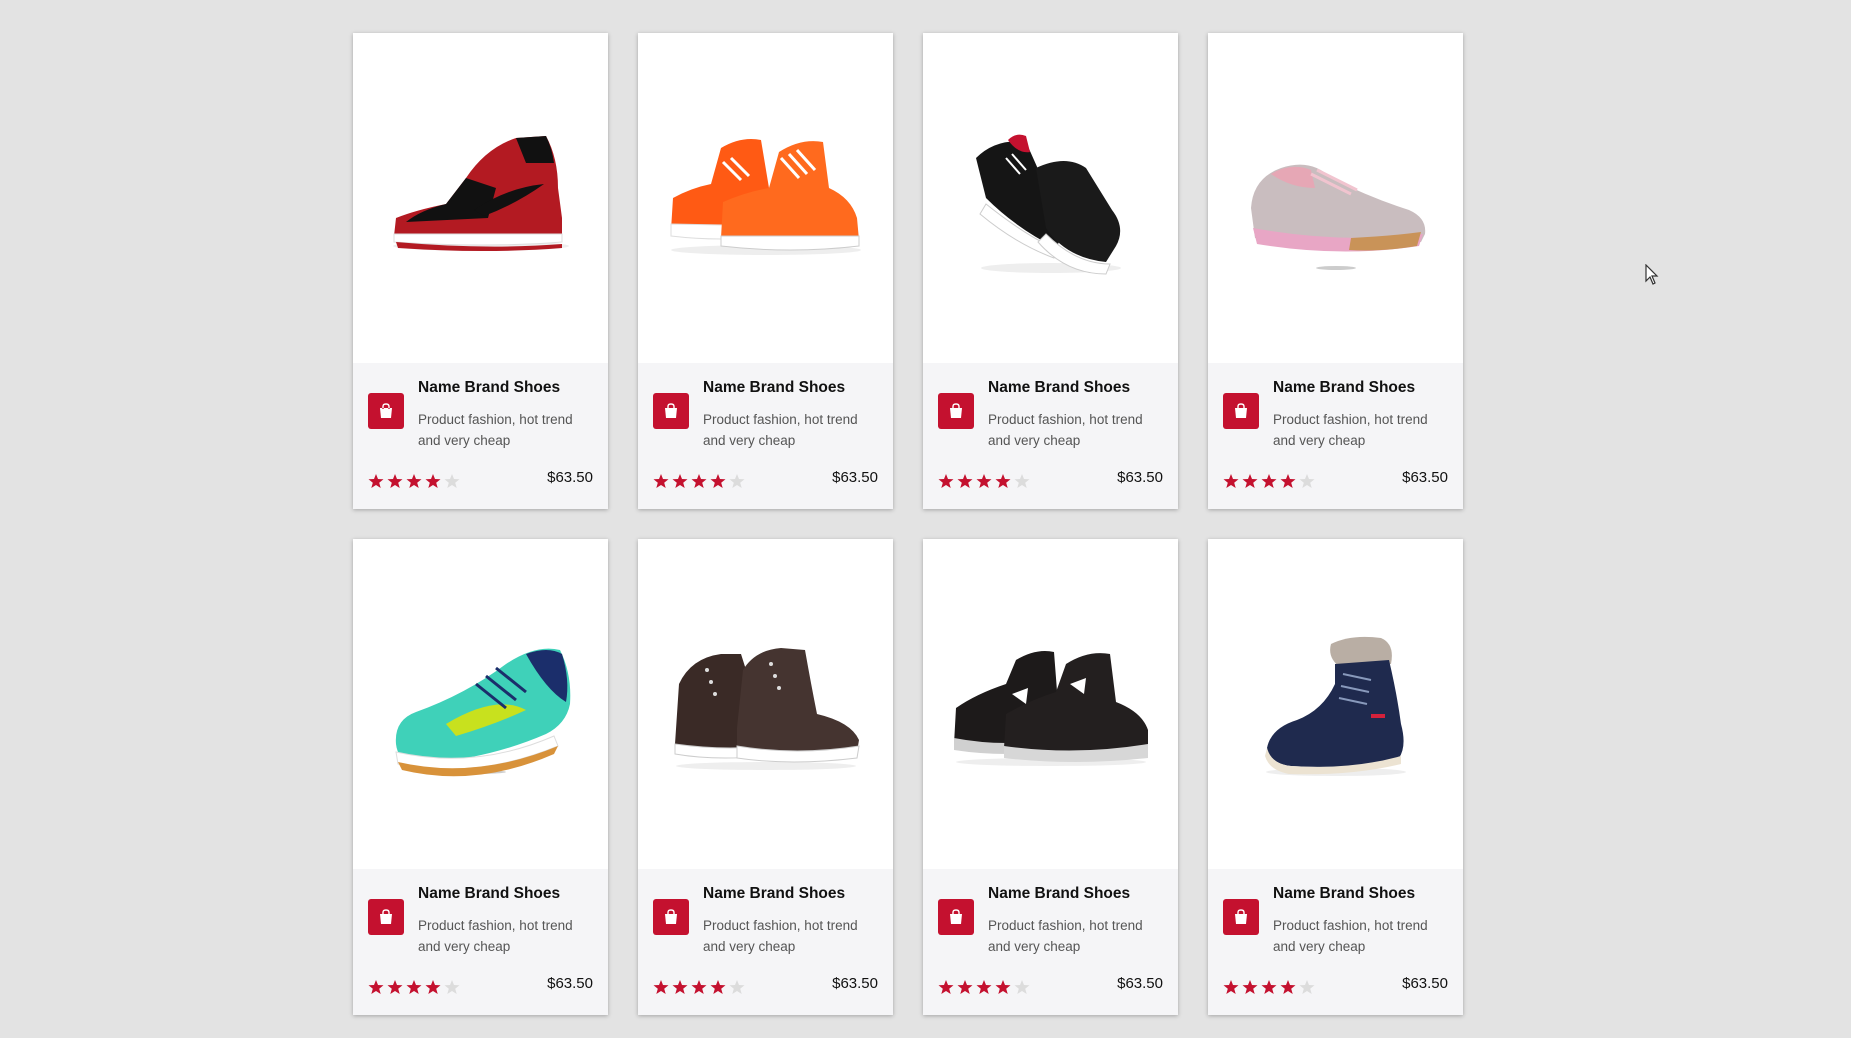  What do you see at coordinates (482, 712) in the screenshot?
I see `teal-court-shoe-icon` at bounding box center [482, 712].